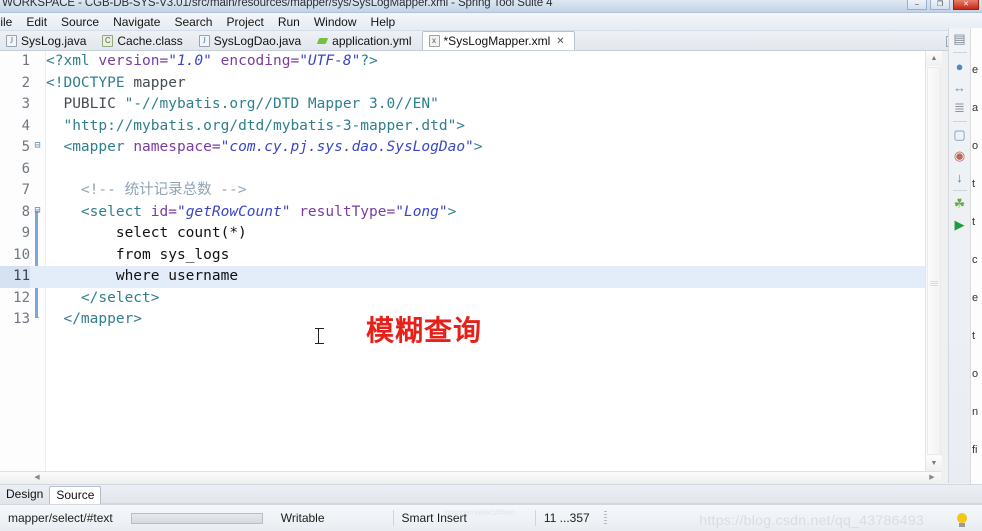 This screenshot has width=982, height=531. What do you see at coordinates (116, 84) in the screenshot?
I see `line-text: <!DOCTYPE mapper` at bounding box center [116, 84].